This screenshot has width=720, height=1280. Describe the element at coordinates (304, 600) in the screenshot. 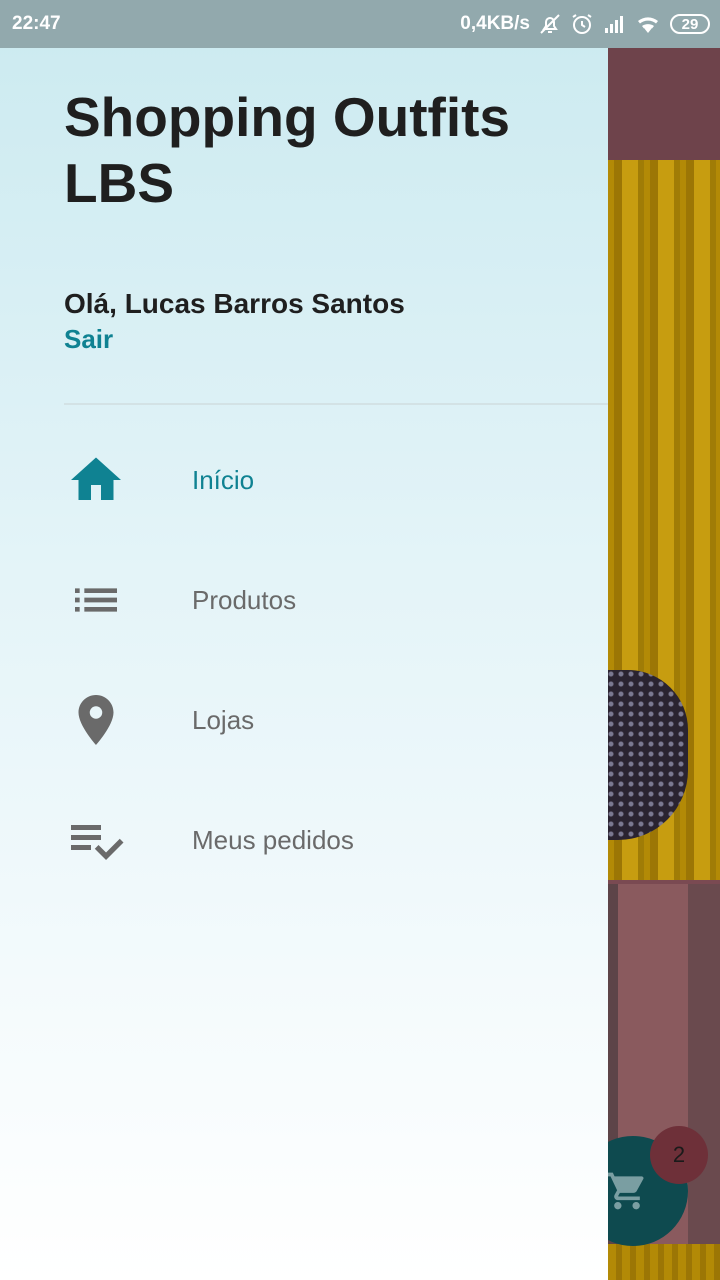

I see `menu-item-produtos: Produtos` at that location.